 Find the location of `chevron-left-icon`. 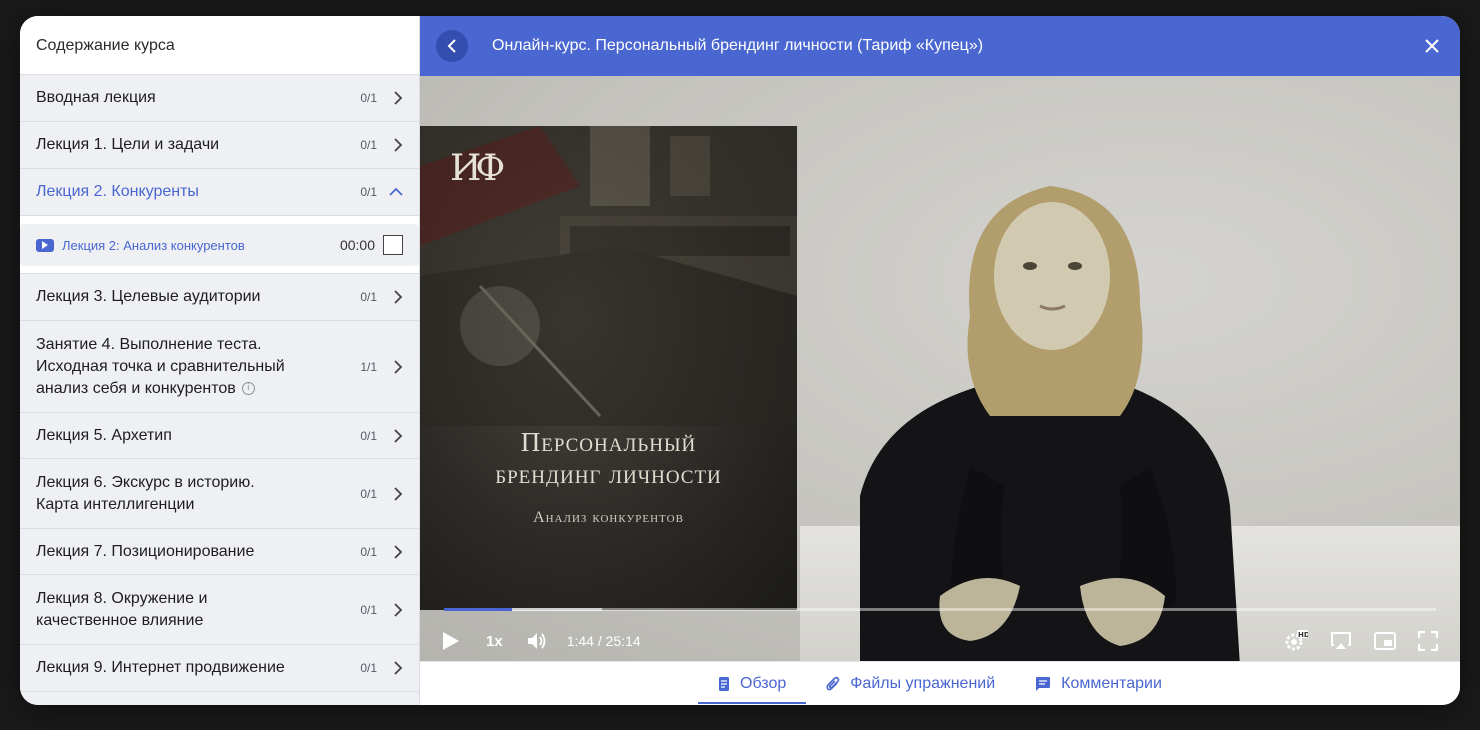

chevron-left-icon is located at coordinates (451, 46).